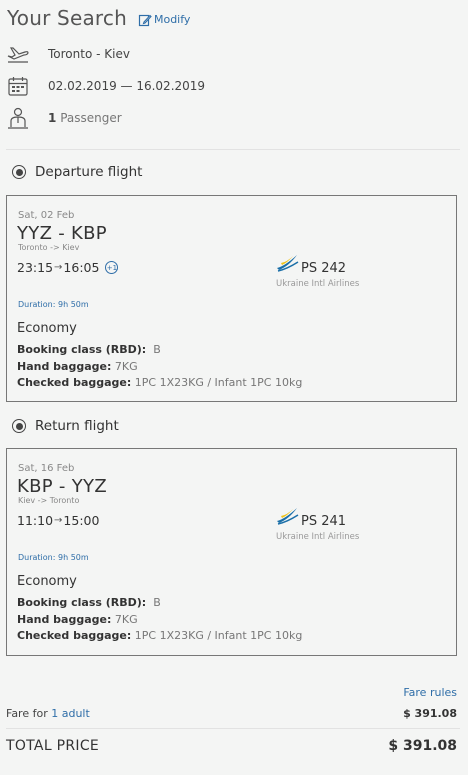 This screenshot has height=775, width=468. I want to click on fare-amount: $ 391.08, so click(430, 713).